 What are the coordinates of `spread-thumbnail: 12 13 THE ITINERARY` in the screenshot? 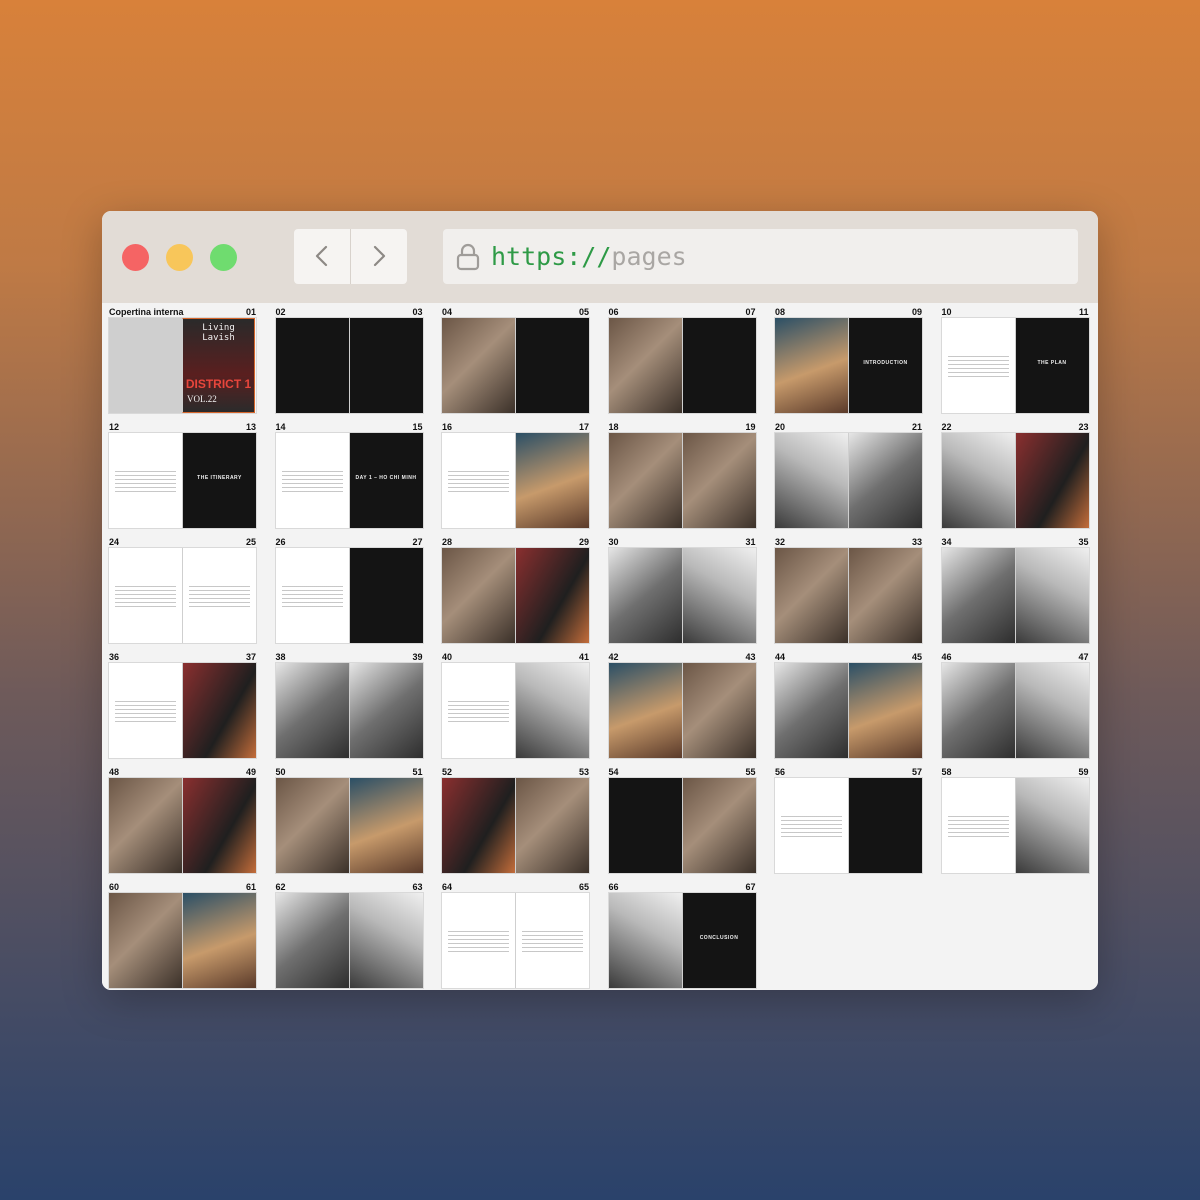 It's located at (182, 475).